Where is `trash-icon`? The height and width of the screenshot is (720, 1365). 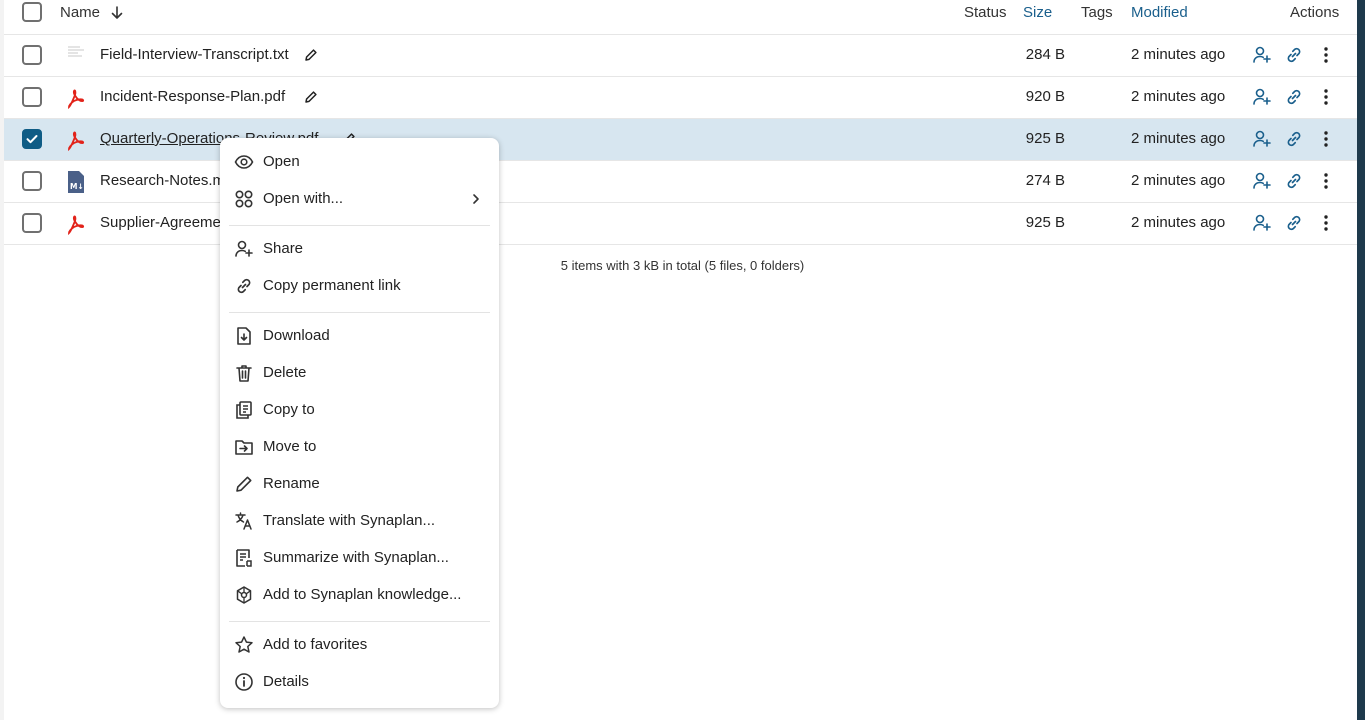
trash-icon is located at coordinates (244, 373).